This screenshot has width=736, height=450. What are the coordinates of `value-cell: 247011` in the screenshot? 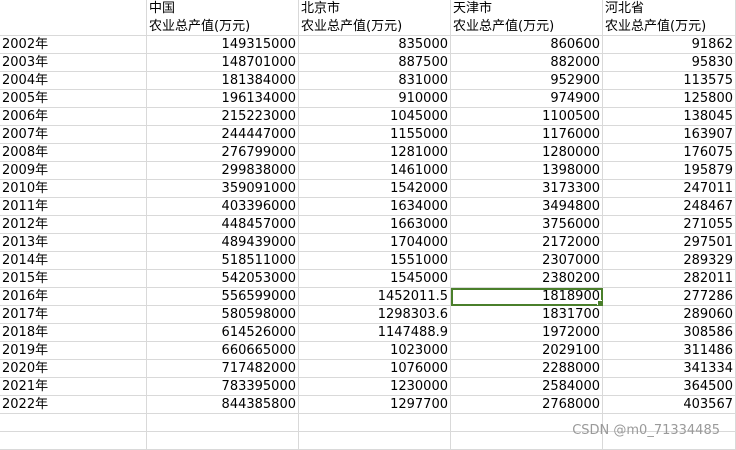 It's located at (669, 189).